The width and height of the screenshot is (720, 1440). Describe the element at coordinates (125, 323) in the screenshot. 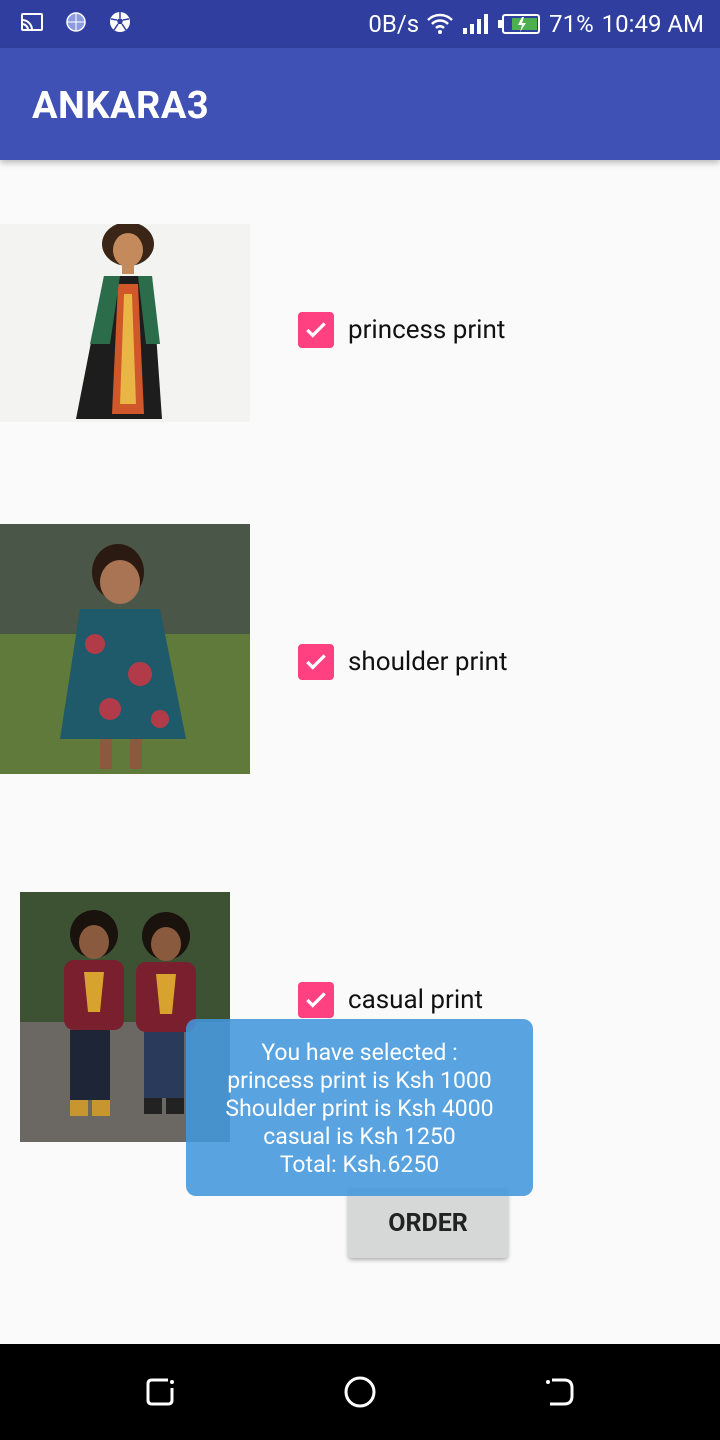

I see `princess-print-image` at that location.